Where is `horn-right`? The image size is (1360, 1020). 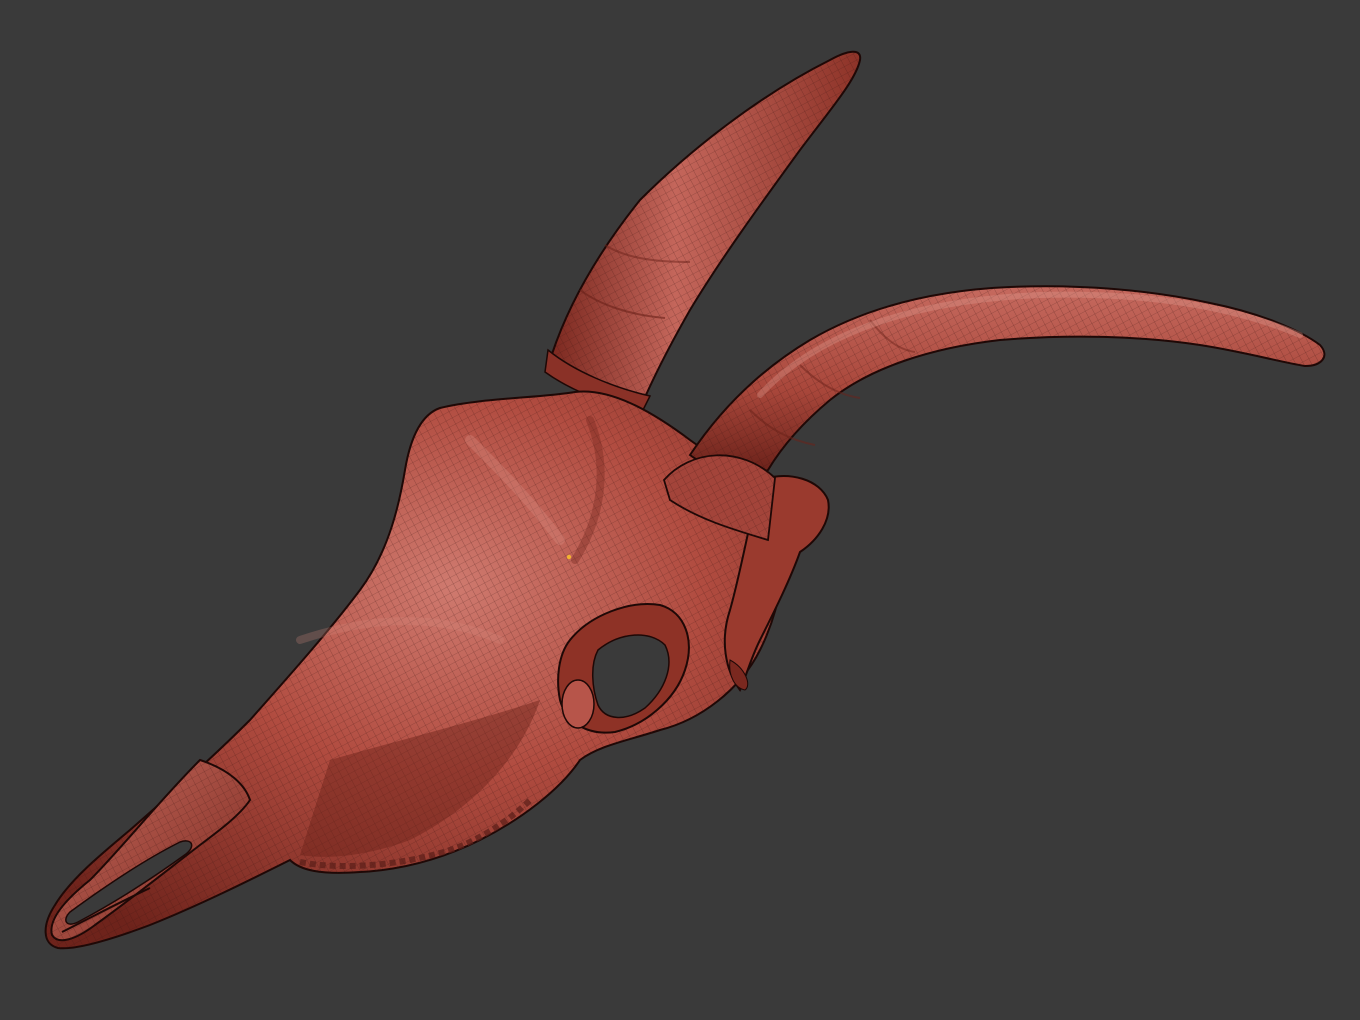
horn-right is located at coordinates (994, 413).